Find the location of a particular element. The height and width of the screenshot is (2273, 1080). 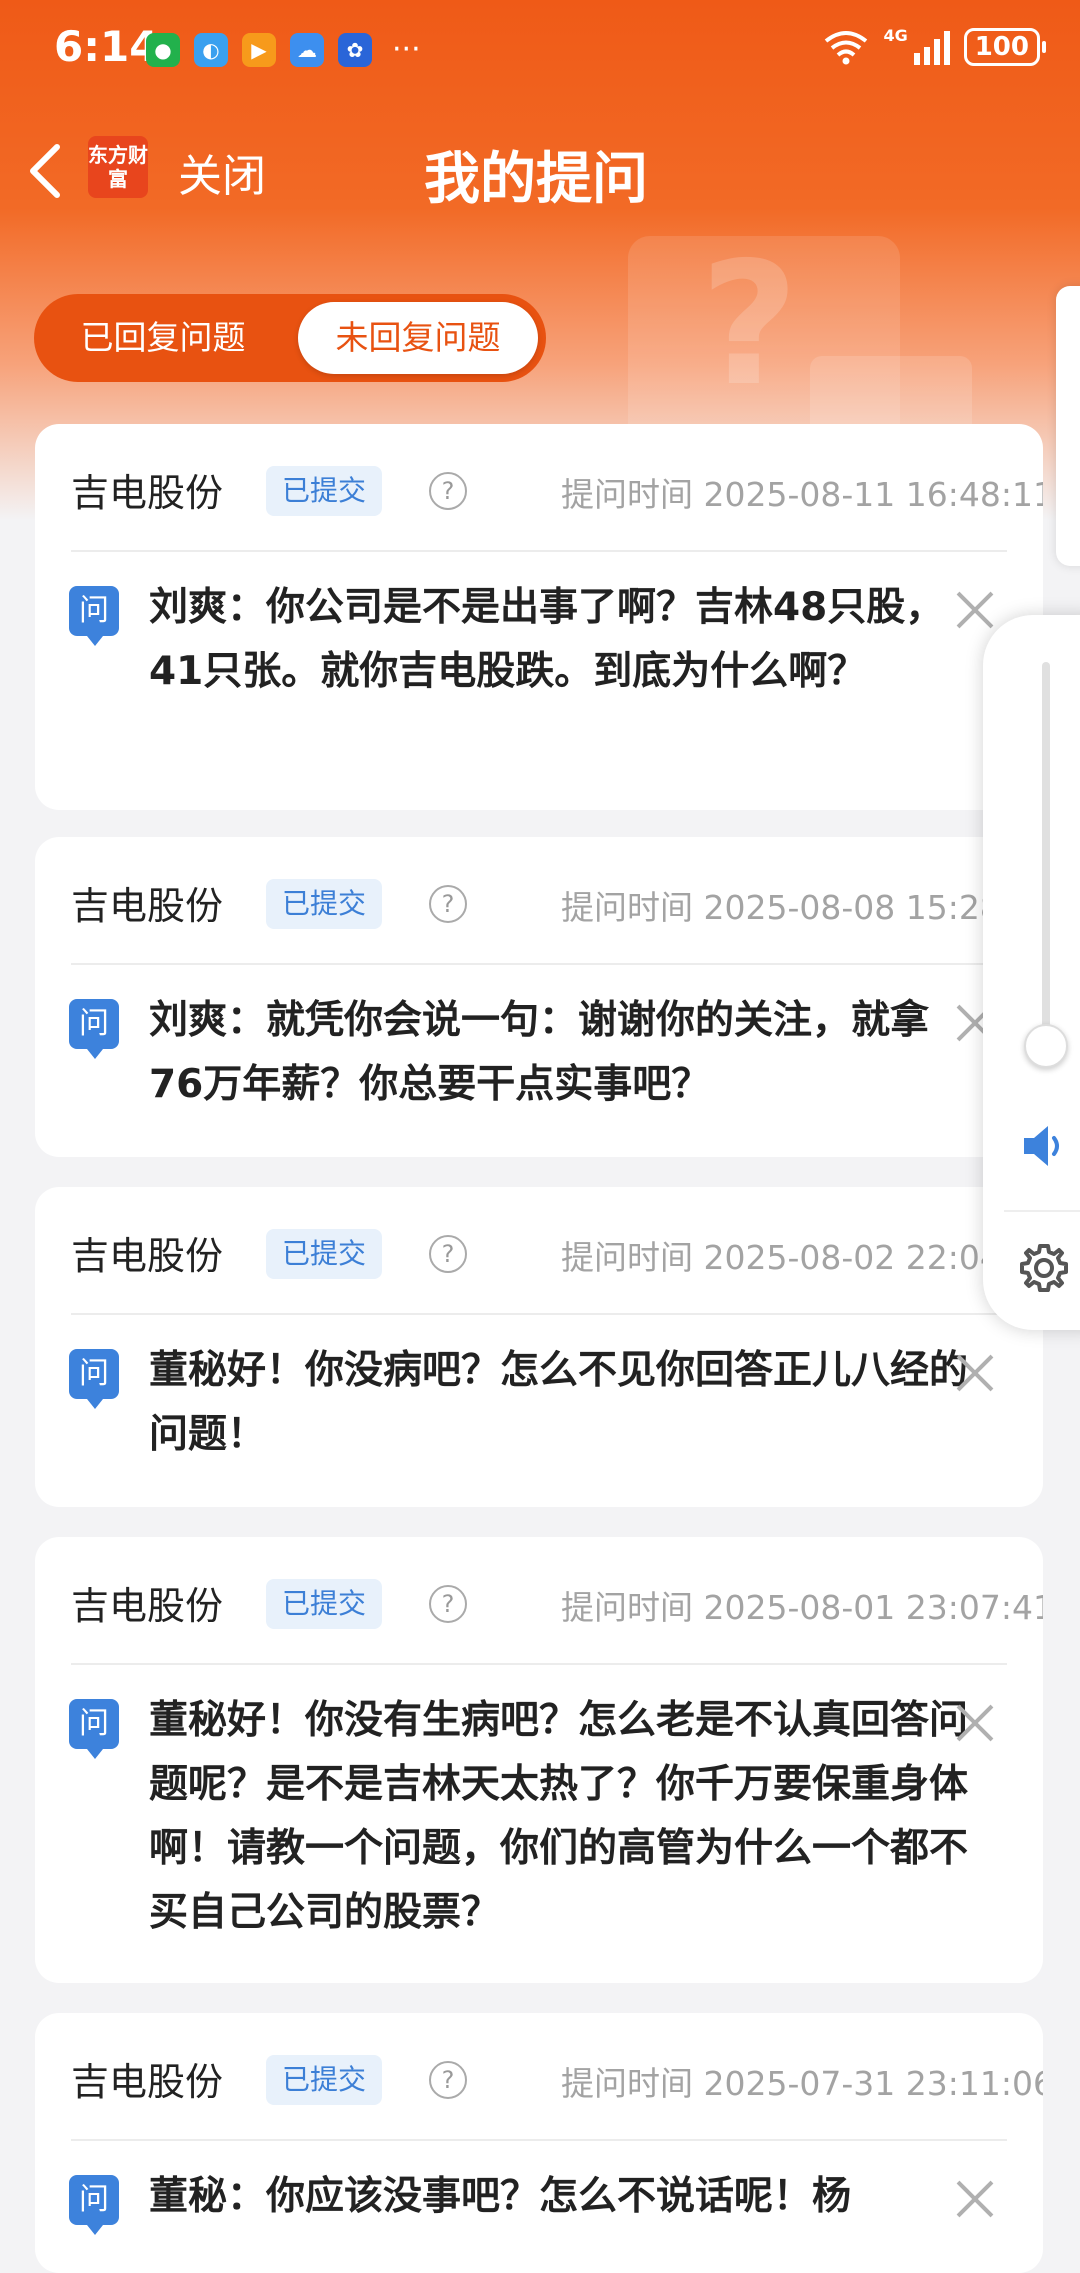

question-time: 提问时间 2025-08-01 23:07:41 is located at coordinates (802, 1607).